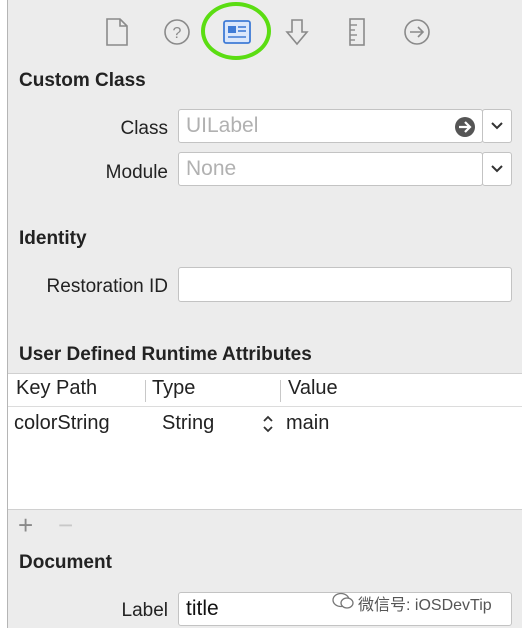 The width and height of the screenshot is (522, 628). I want to click on module-field: None, so click(330, 169).